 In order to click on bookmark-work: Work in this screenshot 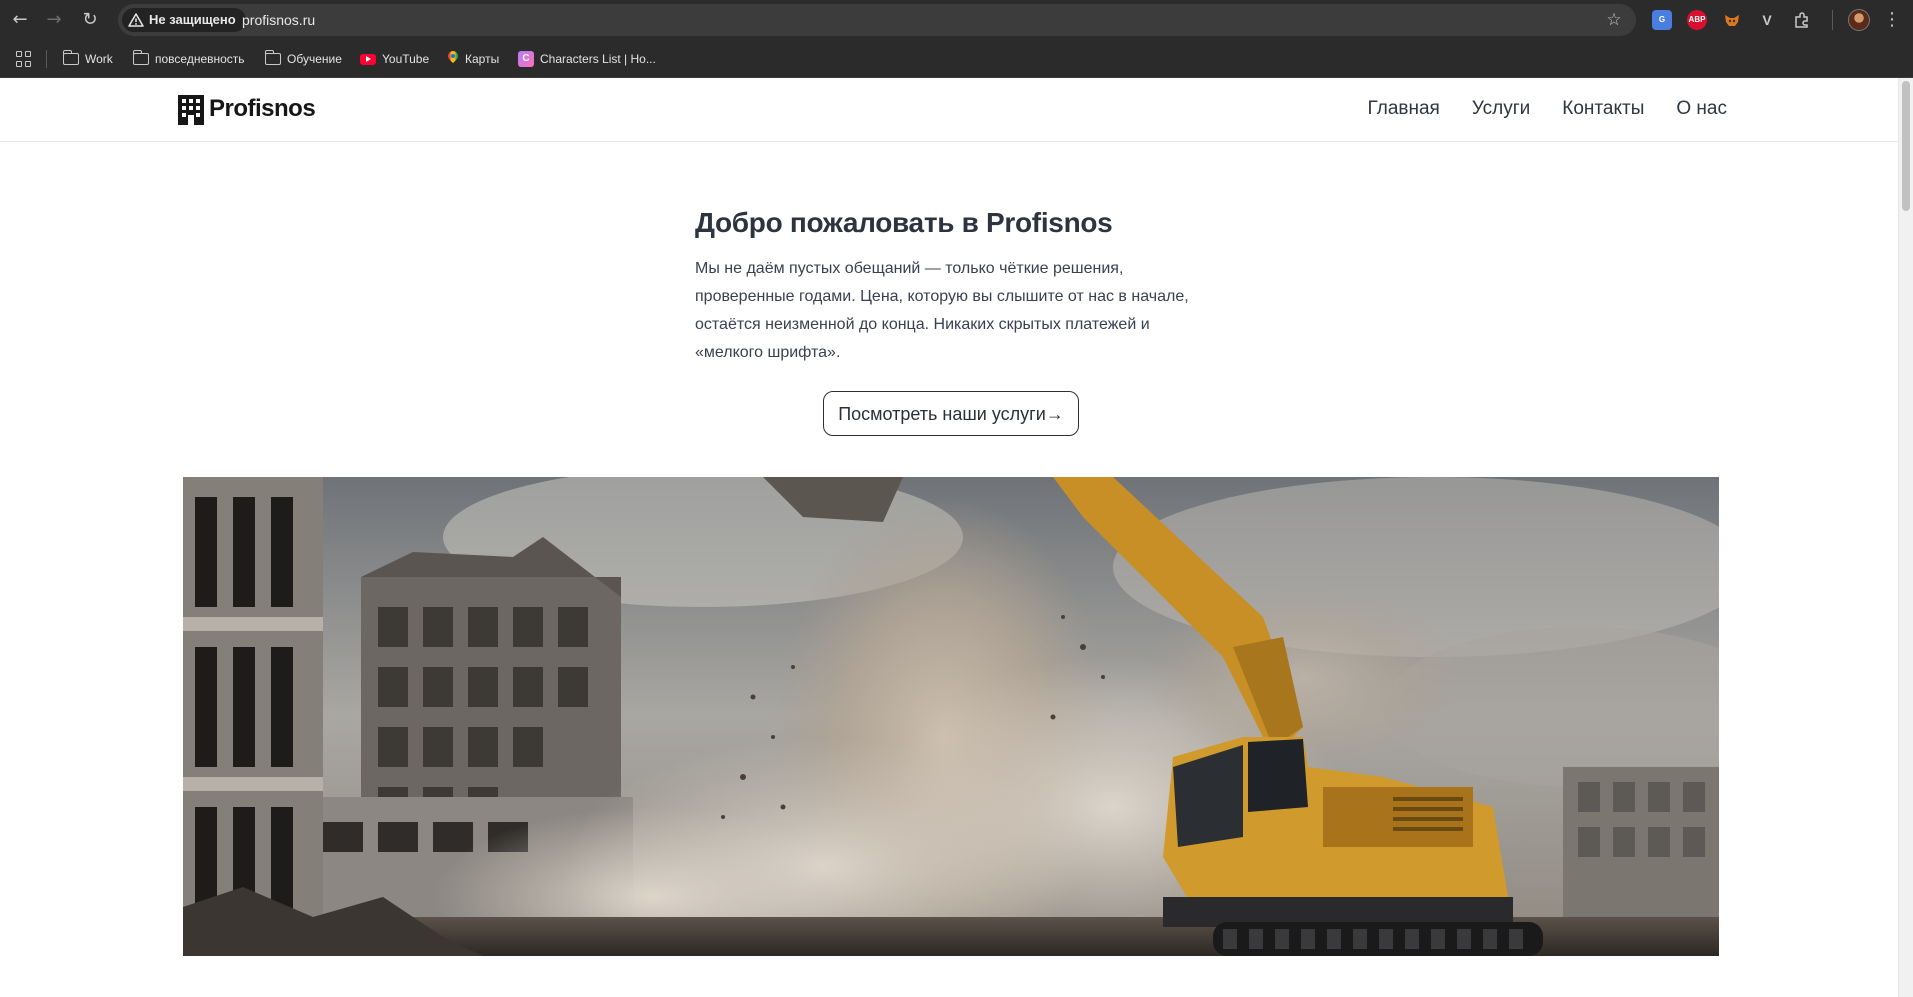, I will do `click(87, 59)`.